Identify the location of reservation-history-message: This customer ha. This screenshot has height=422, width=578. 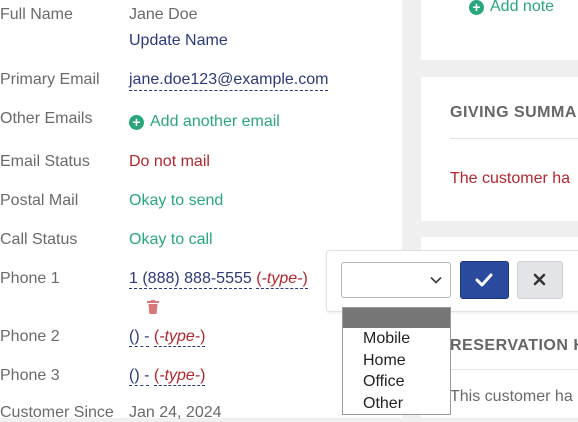
(511, 396).